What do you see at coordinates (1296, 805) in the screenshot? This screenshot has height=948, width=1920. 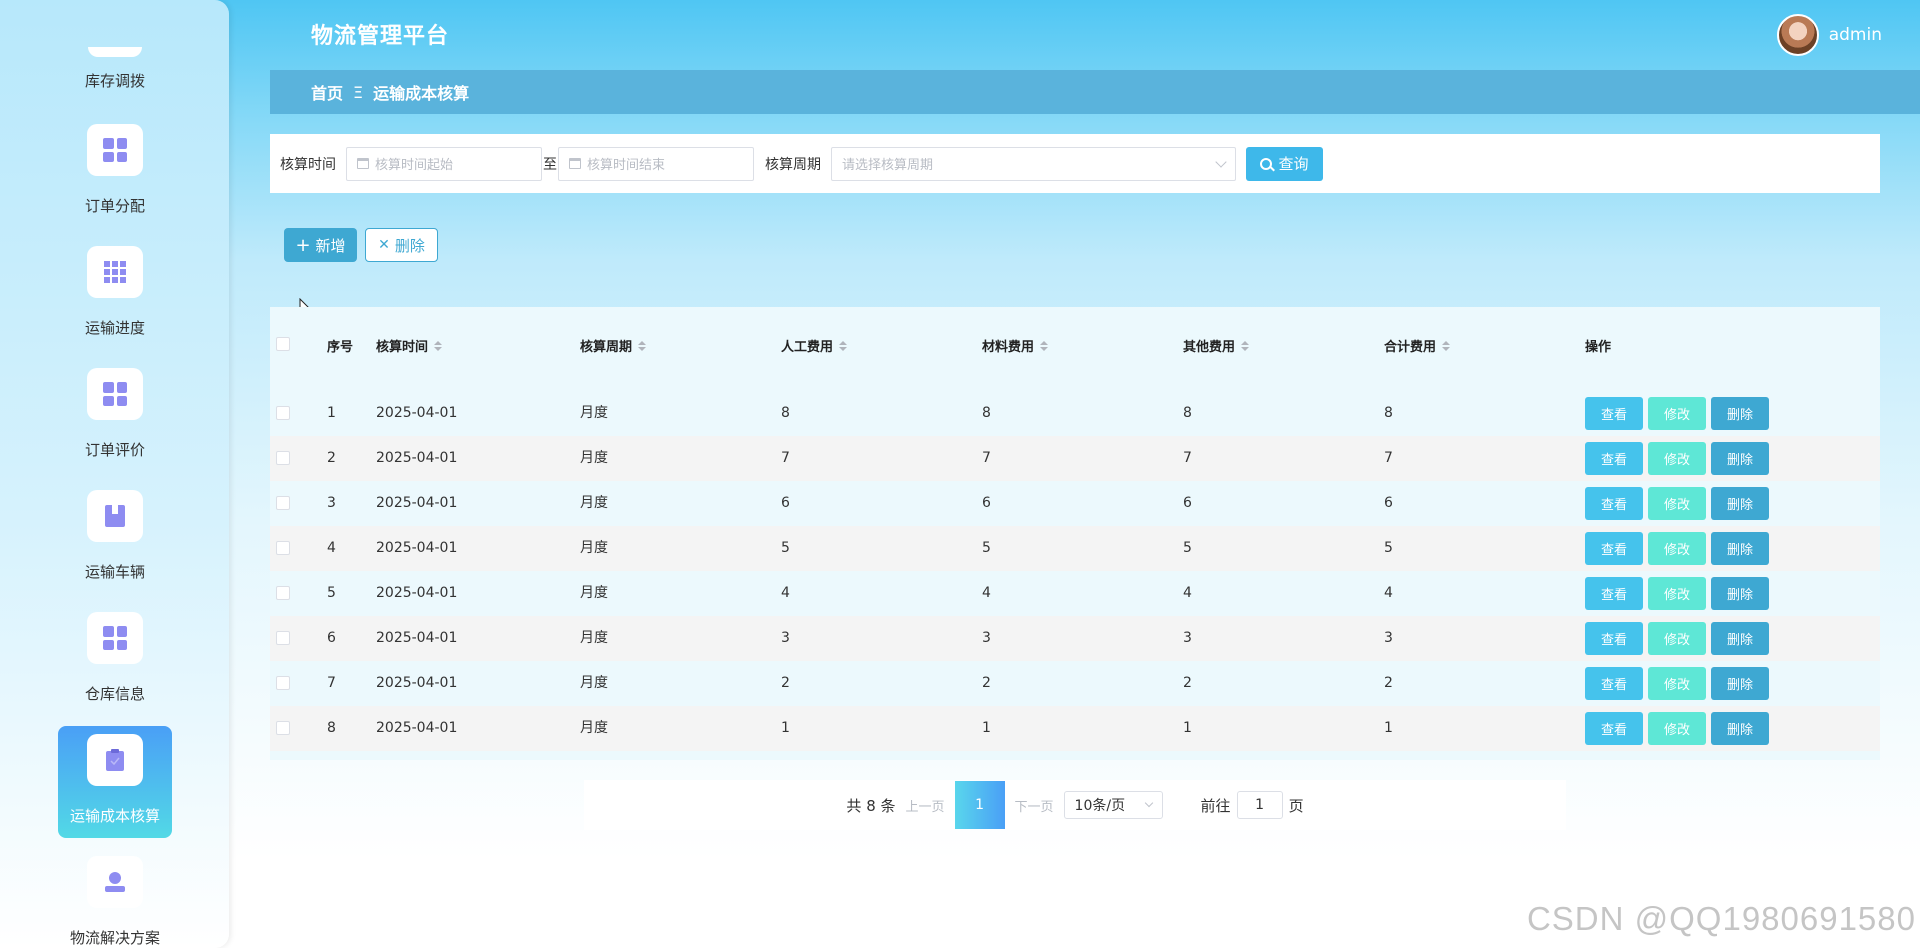 I see `page-suffix: 页` at bounding box center [1296, 805].